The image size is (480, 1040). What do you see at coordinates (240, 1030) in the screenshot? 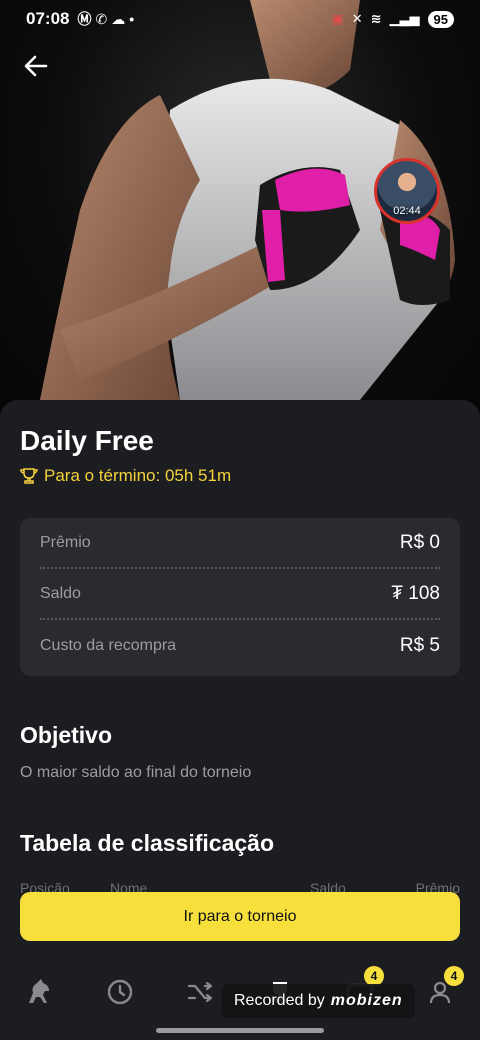
I see `home-indicator` at bounding box center [240, 1030].